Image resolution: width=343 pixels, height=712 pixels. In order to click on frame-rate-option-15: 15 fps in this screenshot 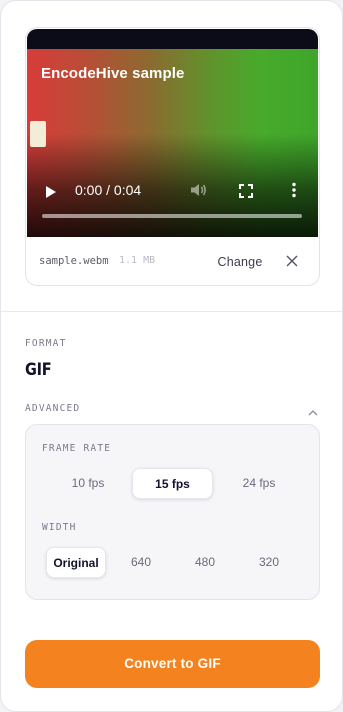, I will do `click(172, 483)`.